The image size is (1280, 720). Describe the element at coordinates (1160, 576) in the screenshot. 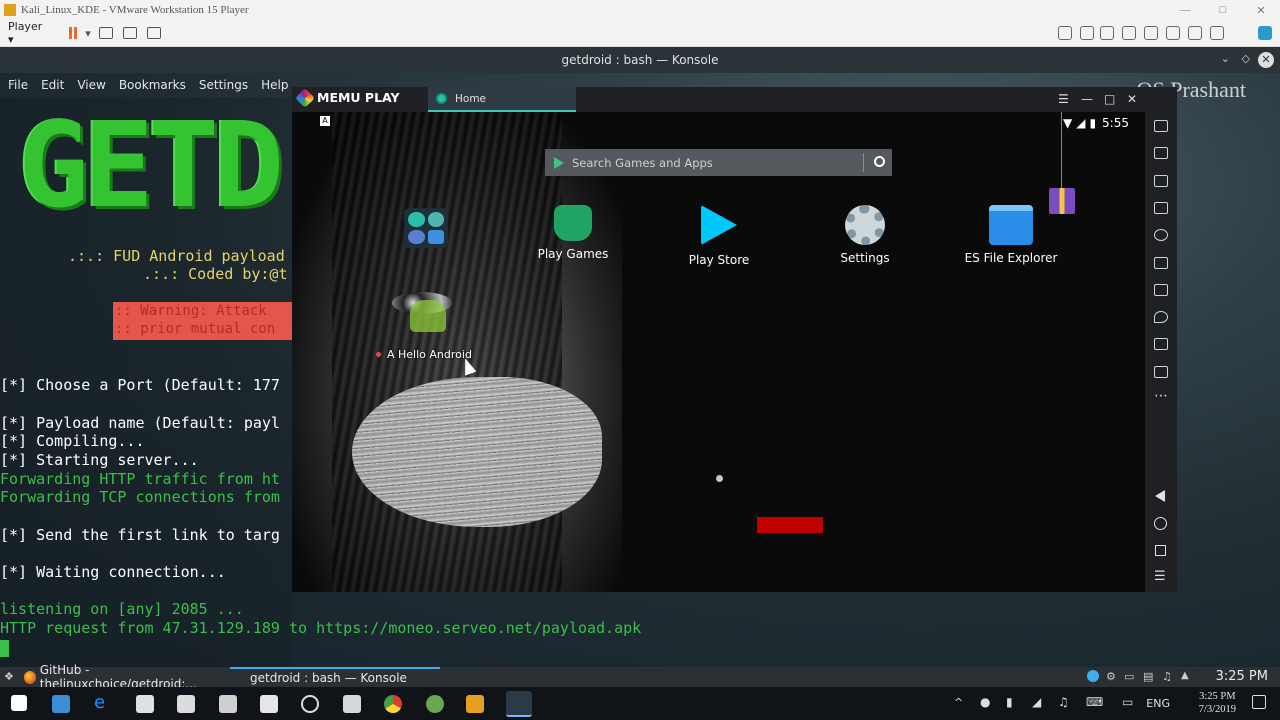

I see `menu-list-icon: ☰` at that location.